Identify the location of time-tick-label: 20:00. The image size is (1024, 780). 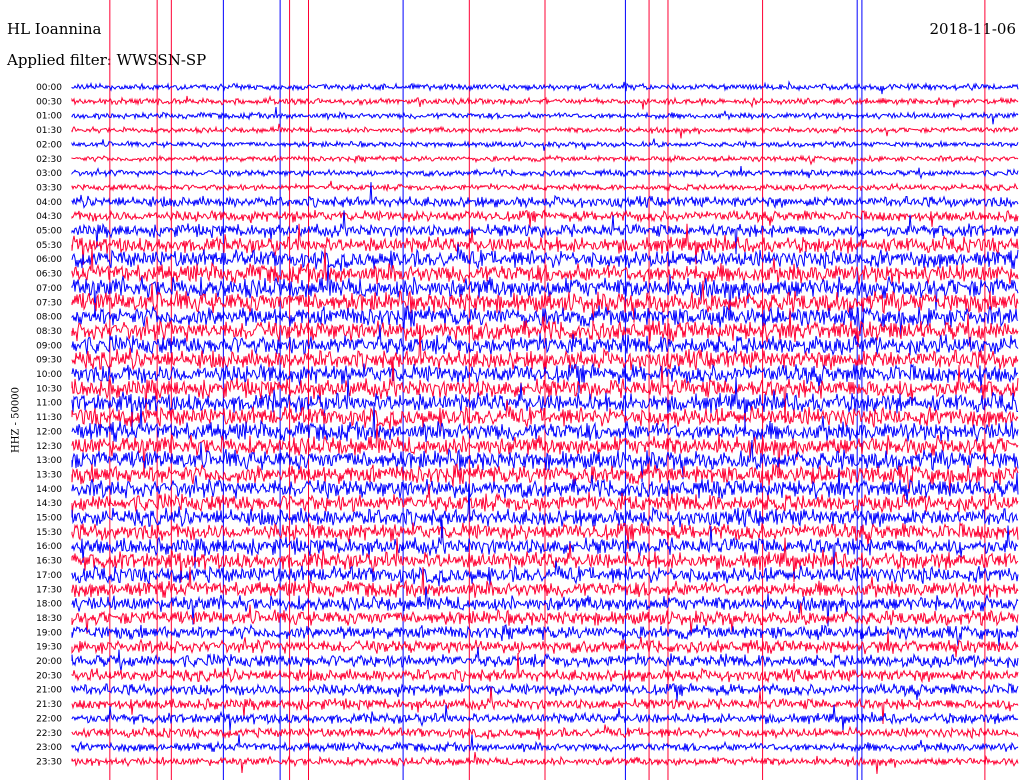
(49, 662).